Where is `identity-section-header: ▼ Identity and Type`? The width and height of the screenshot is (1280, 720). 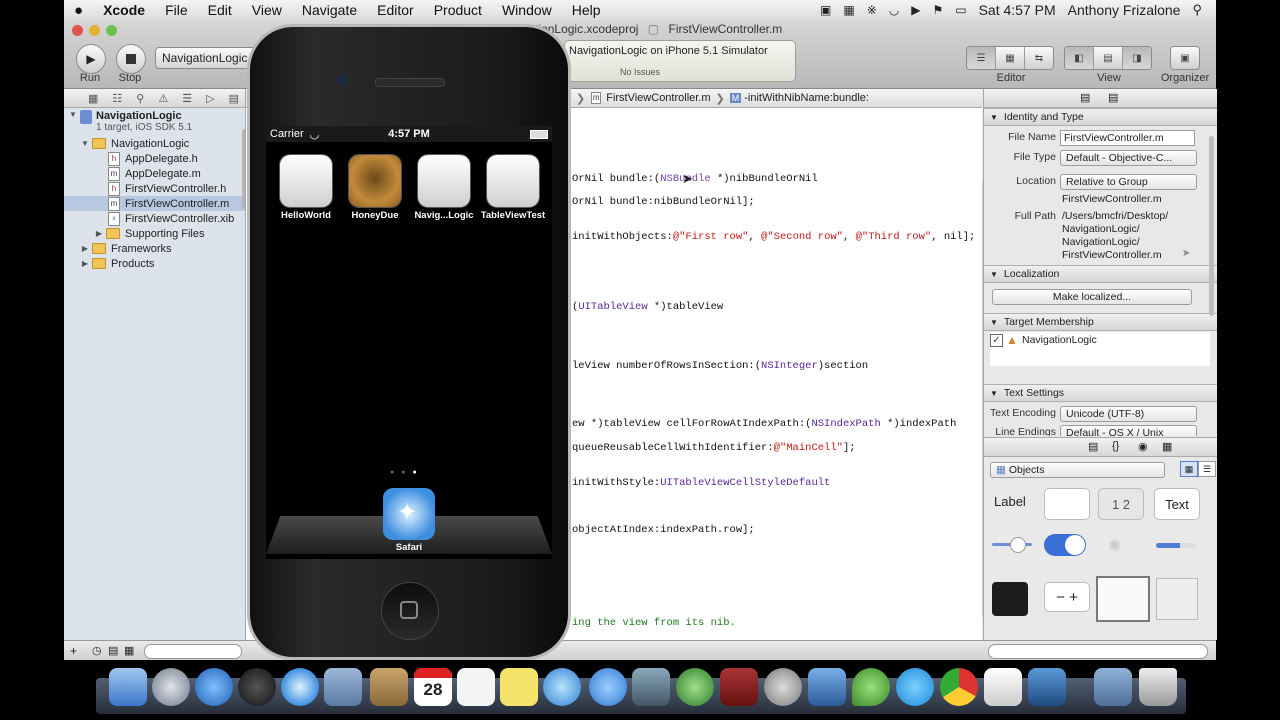 identity-section-header: ▼ Identity and Type is located at coordinates (1100, 117).